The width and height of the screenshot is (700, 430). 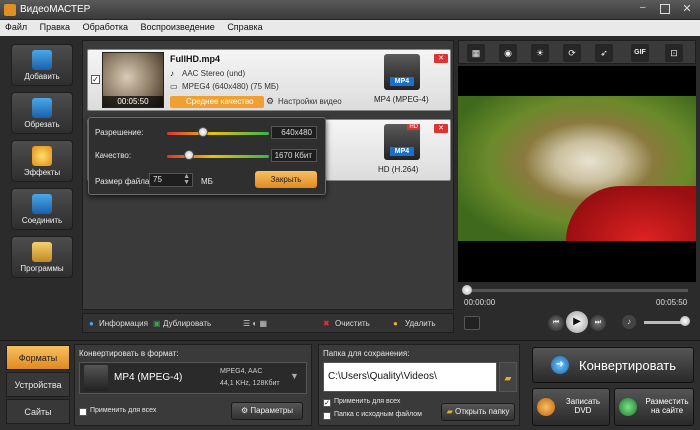 I want to click on apply-all-checkbox, so click(x=83, y=412).